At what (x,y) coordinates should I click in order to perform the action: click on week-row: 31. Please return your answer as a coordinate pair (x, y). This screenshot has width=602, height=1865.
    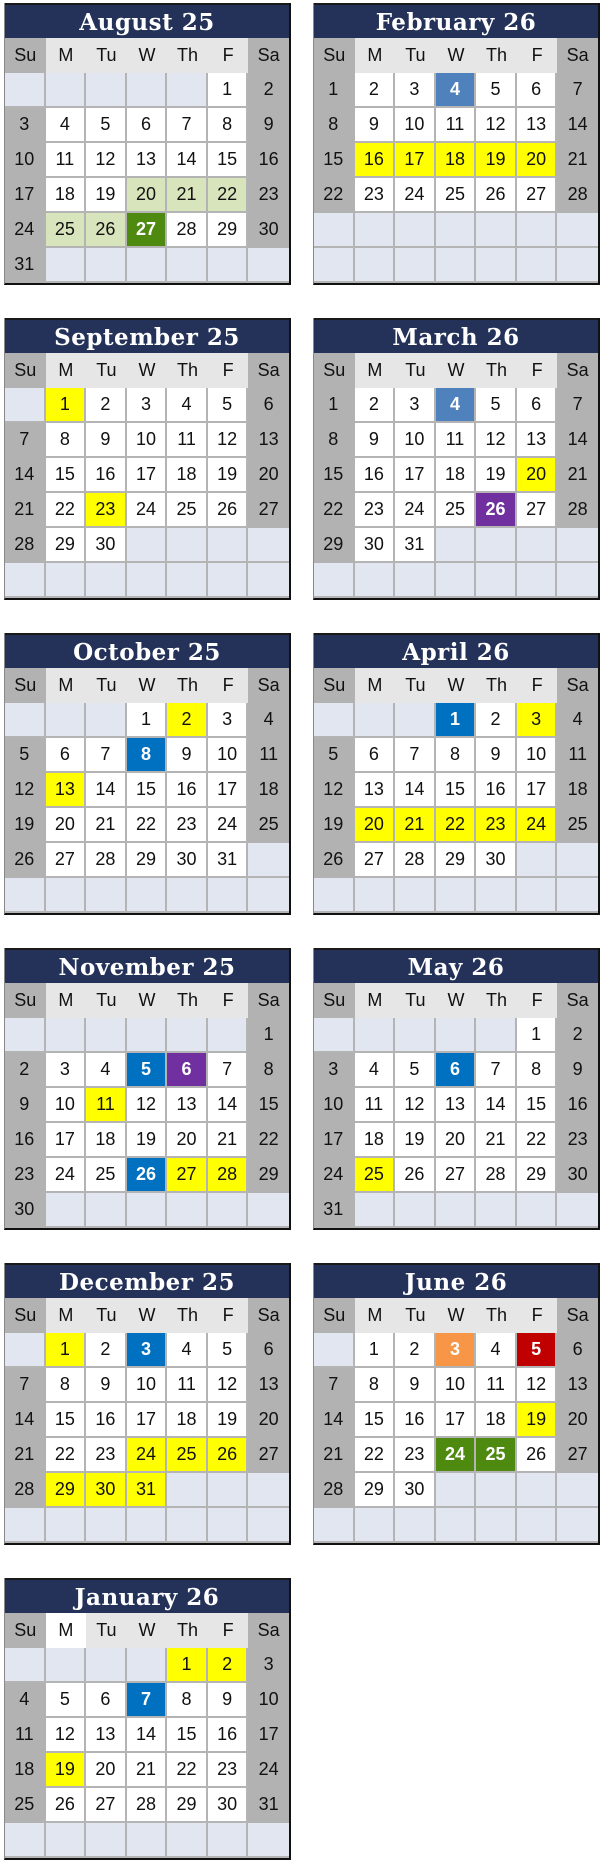
    Looking at the image, I should click on (147, 265).